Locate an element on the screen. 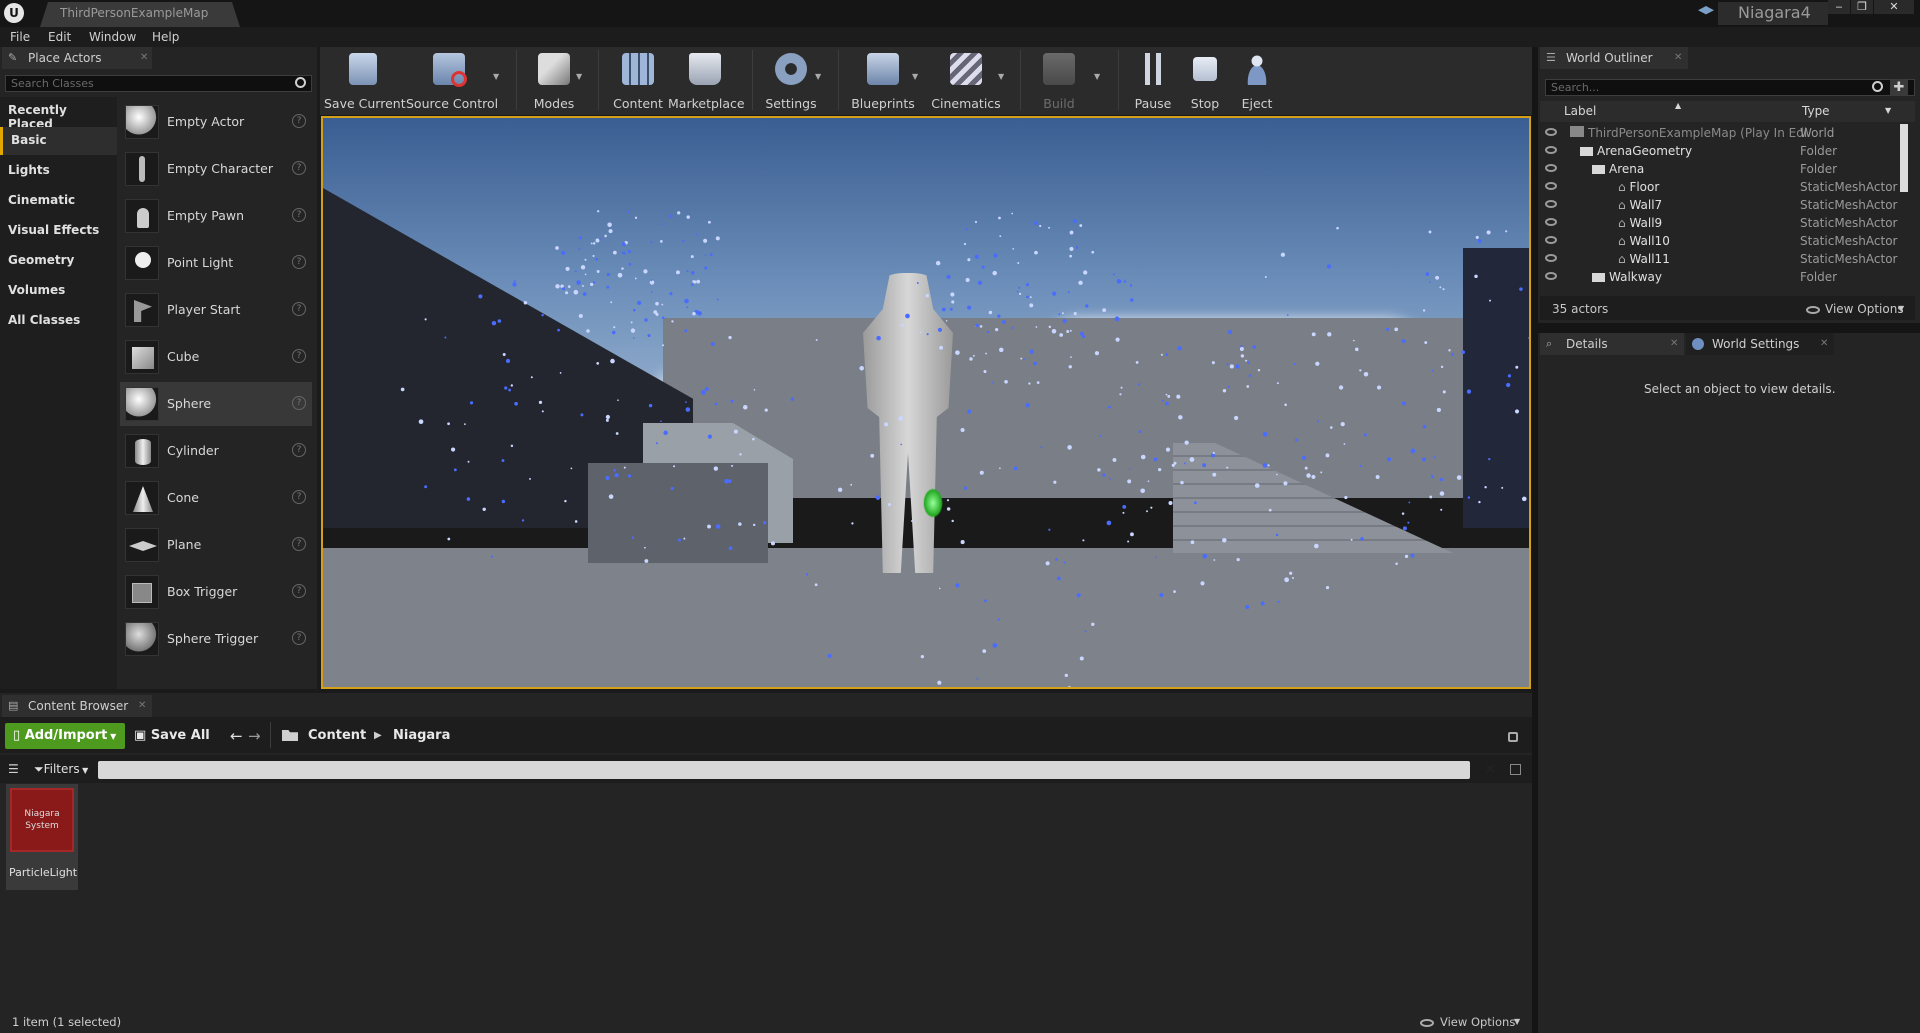  column-label: Label is located at coordinates (1580, 111).